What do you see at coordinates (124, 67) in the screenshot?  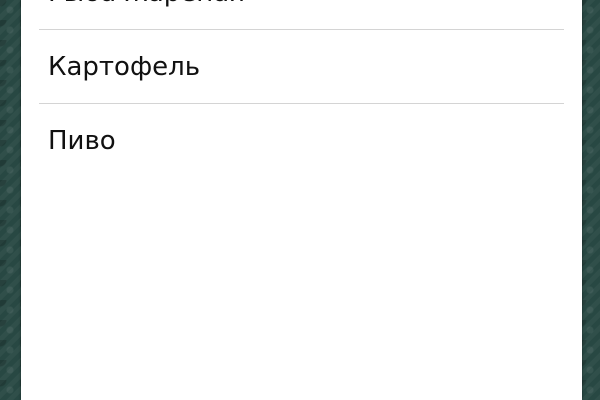 I see `list-item-label: Картофель` at bounding box center [124, 67].